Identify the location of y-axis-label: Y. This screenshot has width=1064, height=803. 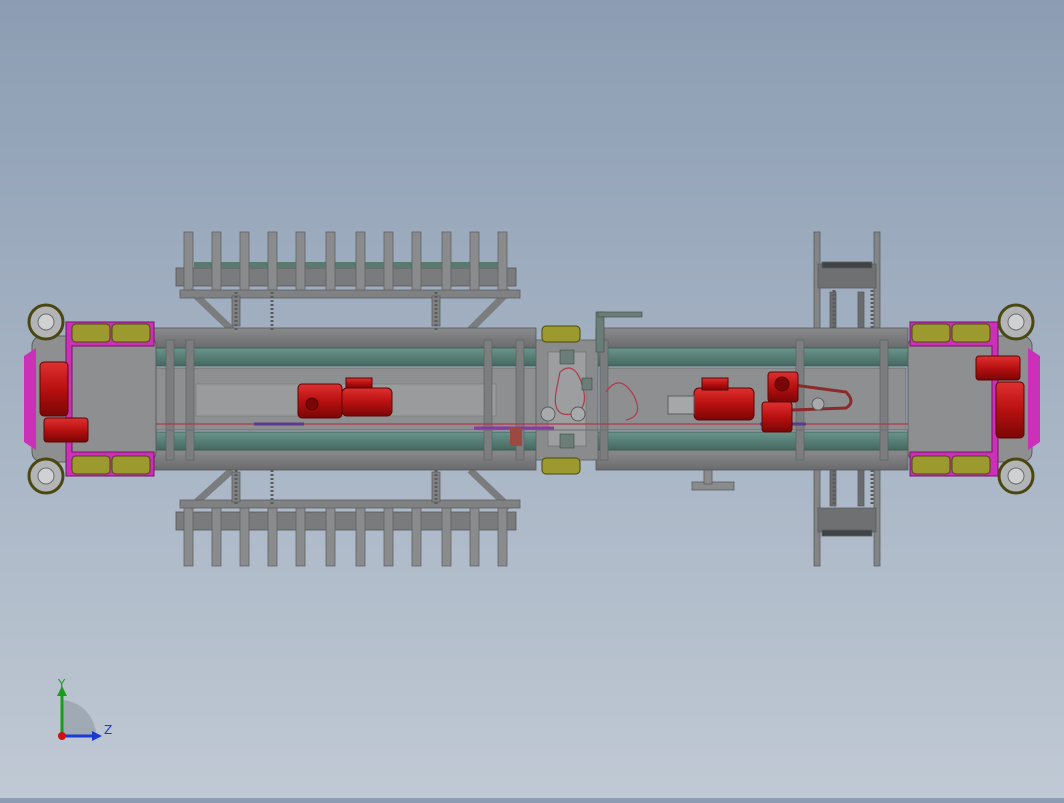
(61, 684).